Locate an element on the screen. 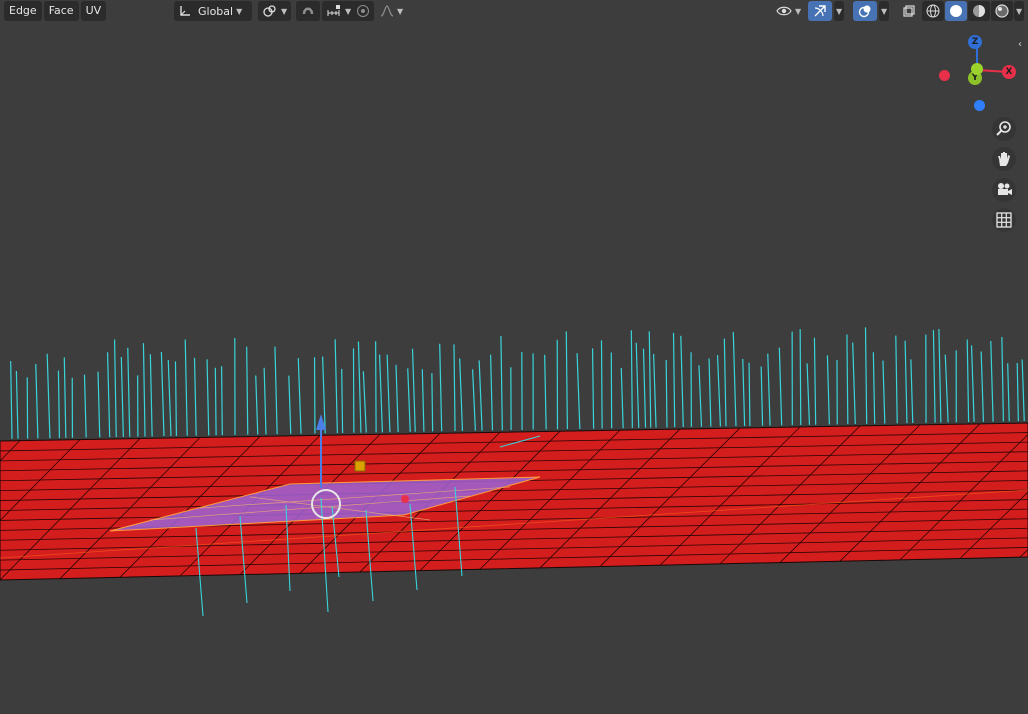  wireframe-shading-icon is located at coordinates (933, 11).